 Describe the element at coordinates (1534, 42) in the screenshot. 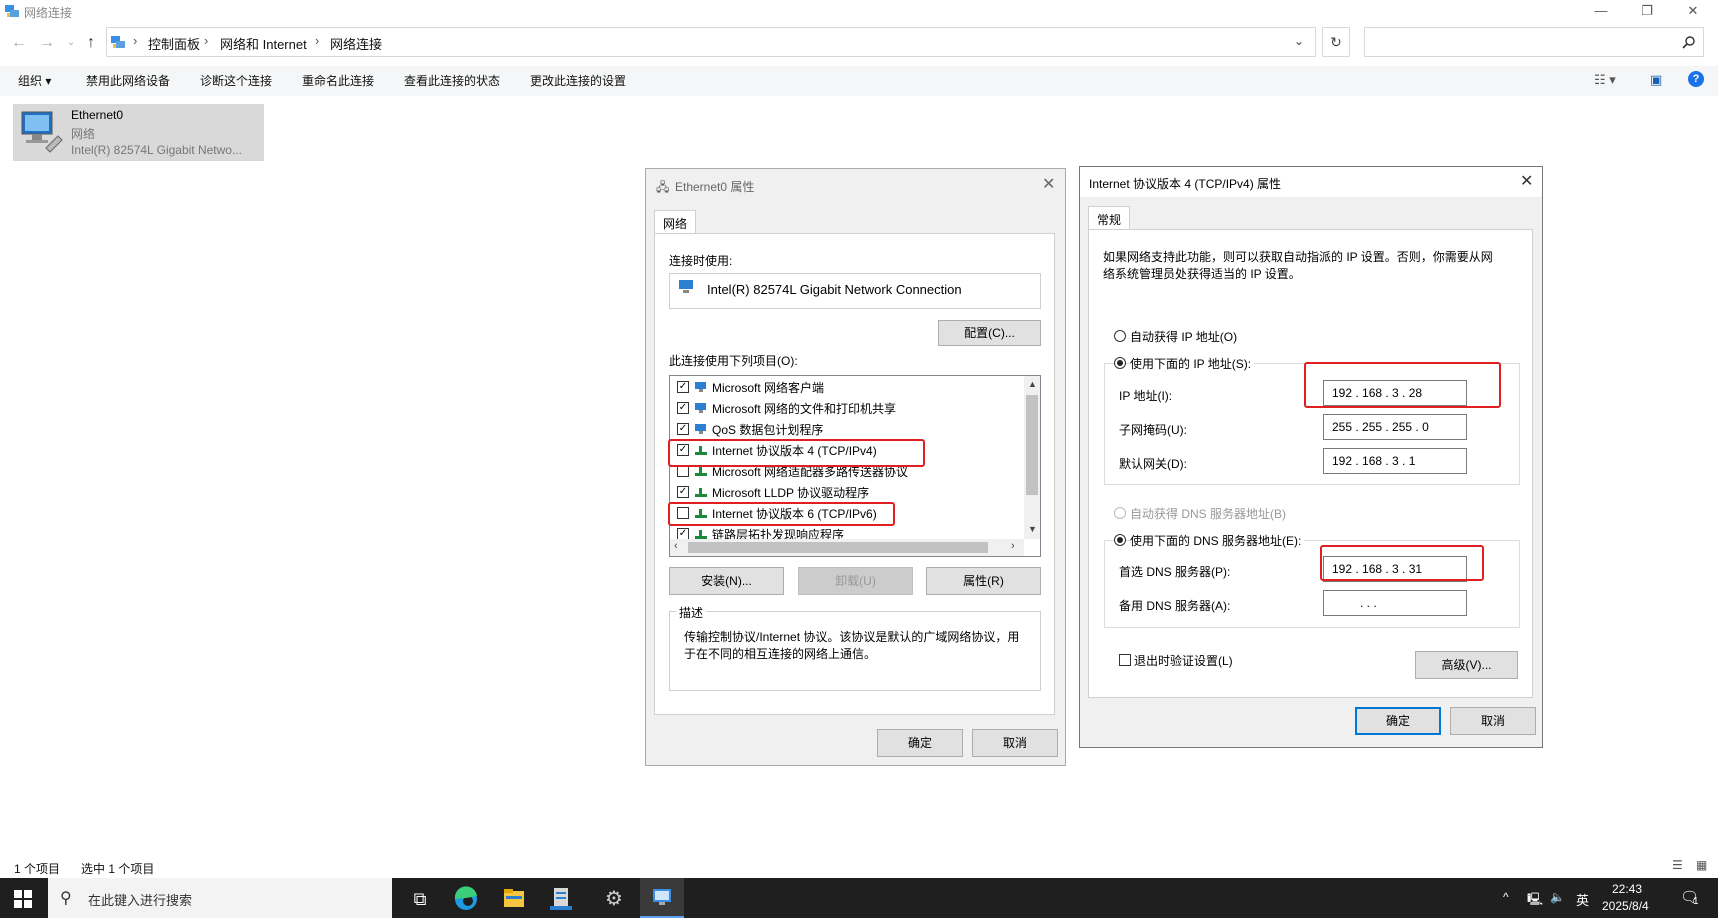

I see `search-input` at that location.